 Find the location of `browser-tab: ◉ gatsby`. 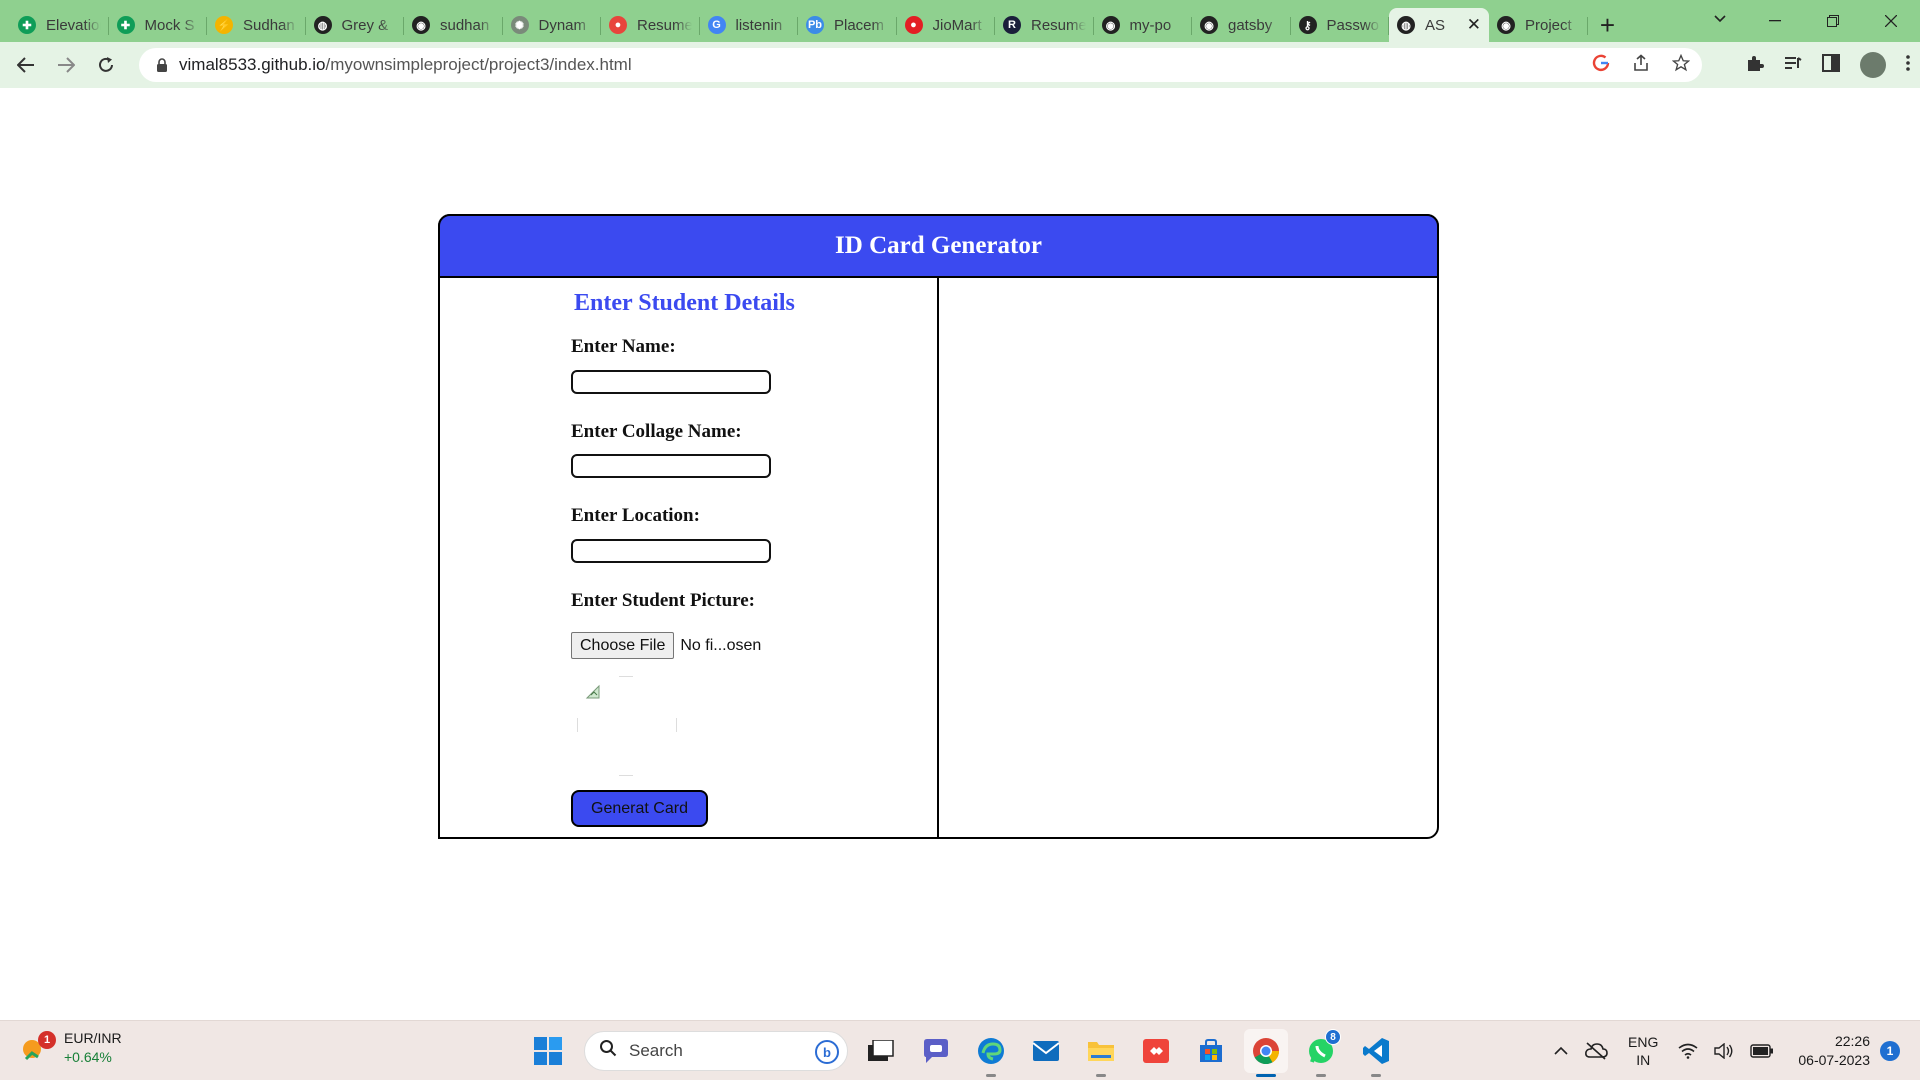

browser-tab: ◉ gatsby is located at coordinates (1241, 25).